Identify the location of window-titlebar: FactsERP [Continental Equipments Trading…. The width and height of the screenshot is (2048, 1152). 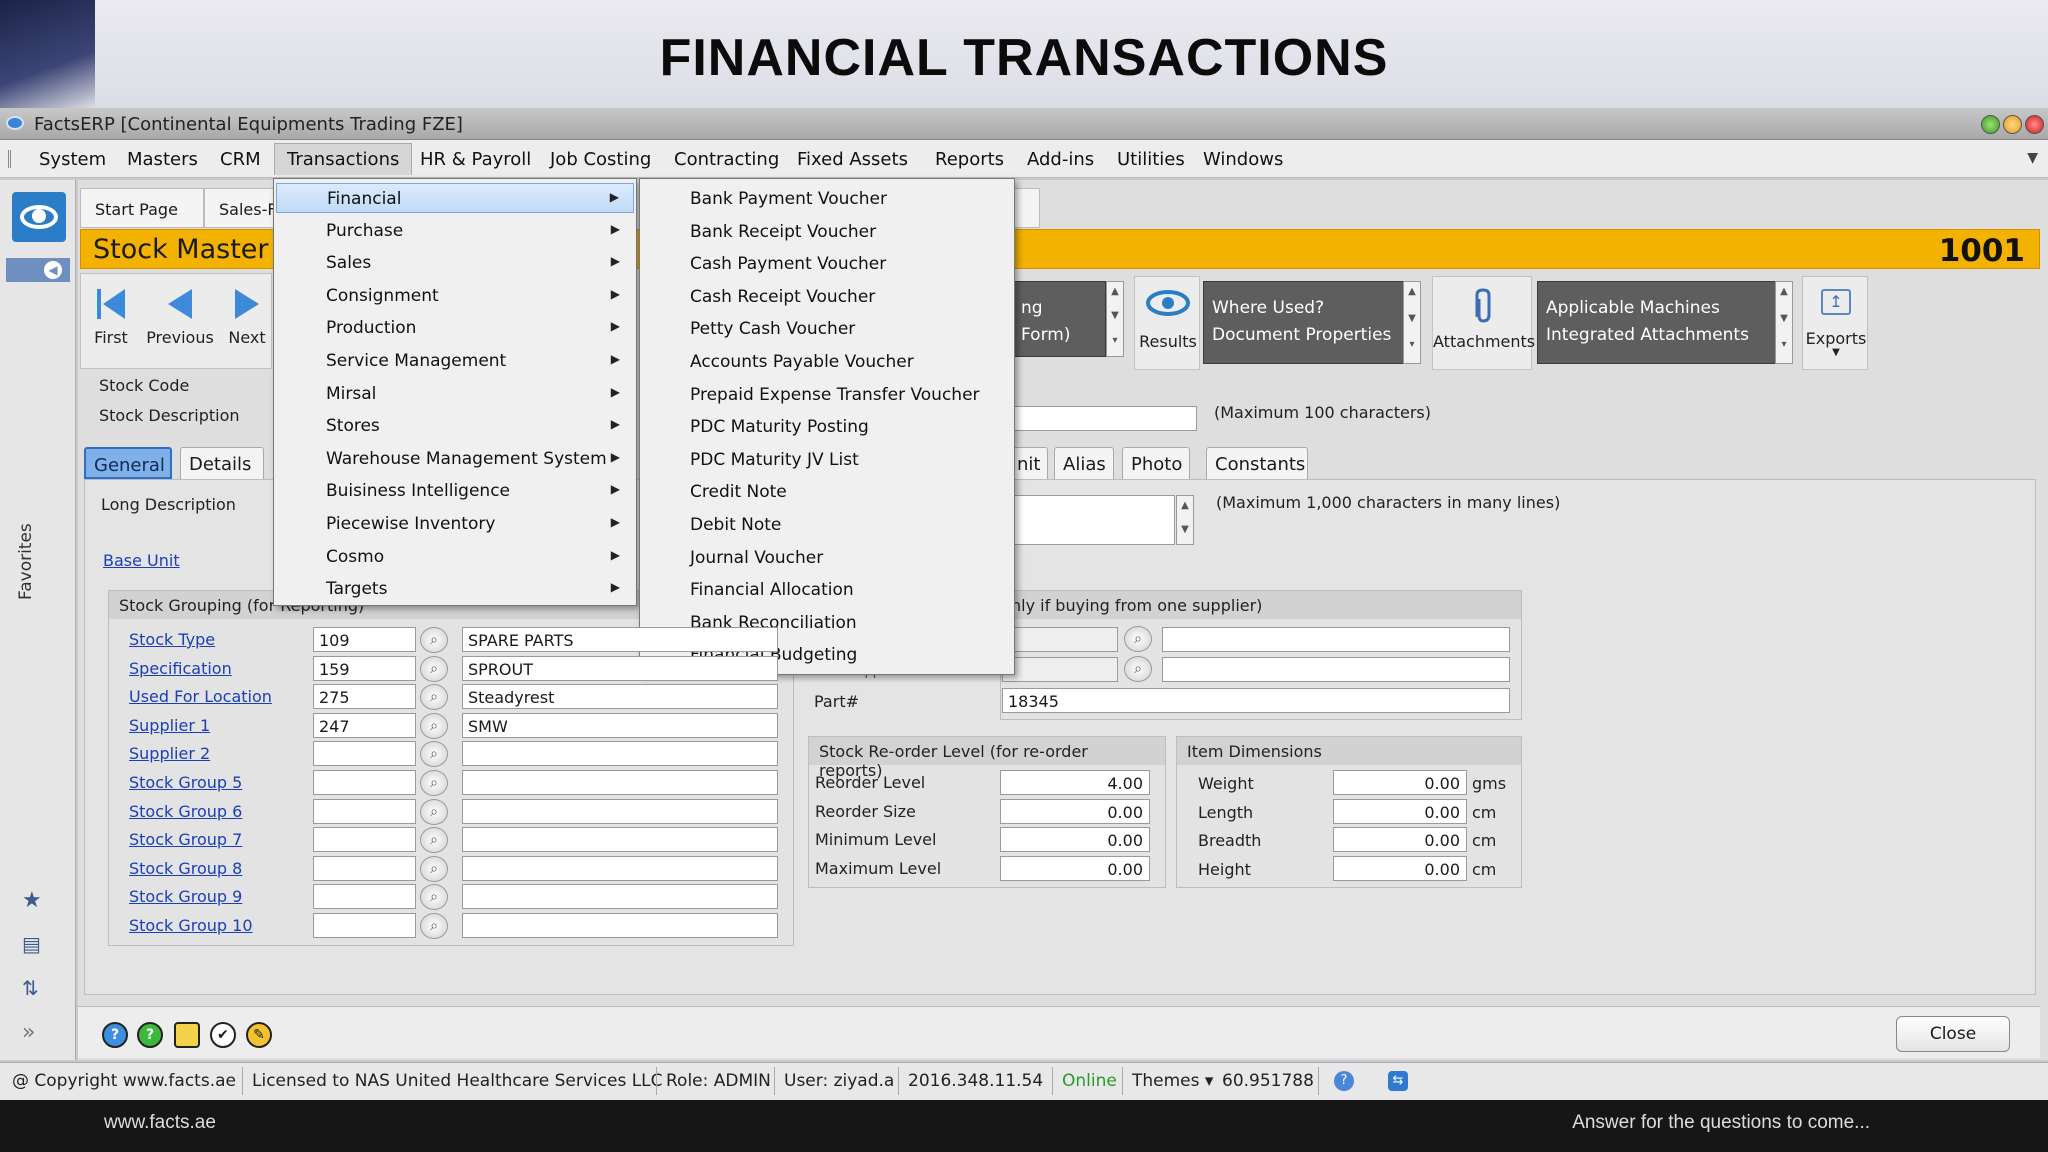
(1024, 124).